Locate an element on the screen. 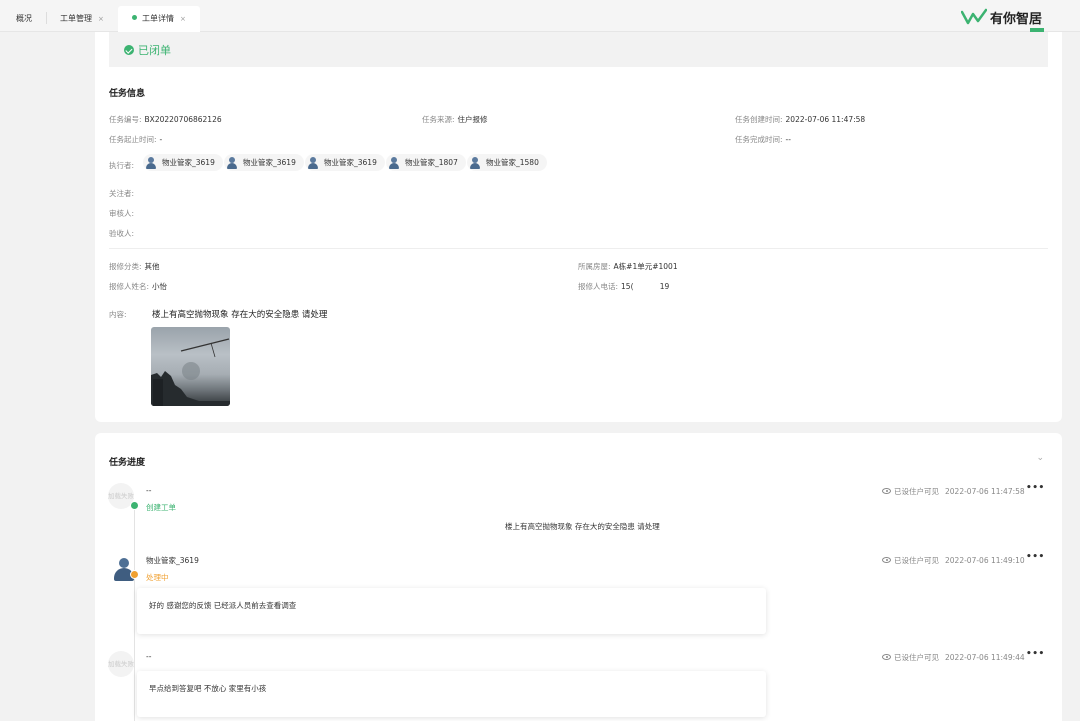 The width and height of the screenshot is (1080, 721). section-title-task-progress: 任务进度 is located at coordinates (127, 463).